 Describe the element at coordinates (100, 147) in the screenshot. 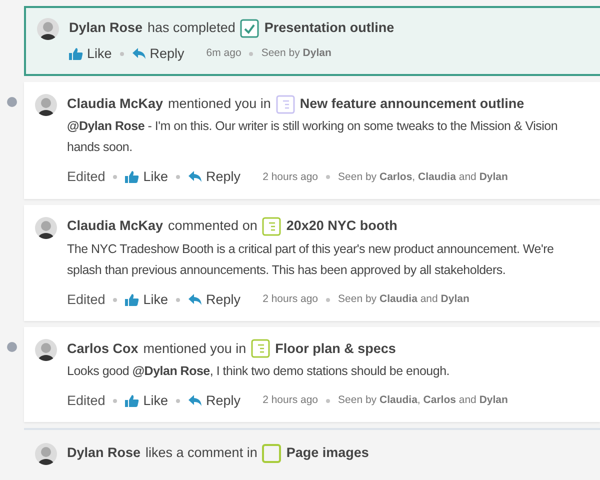

I see `comment-text: hands soon.` at that location.